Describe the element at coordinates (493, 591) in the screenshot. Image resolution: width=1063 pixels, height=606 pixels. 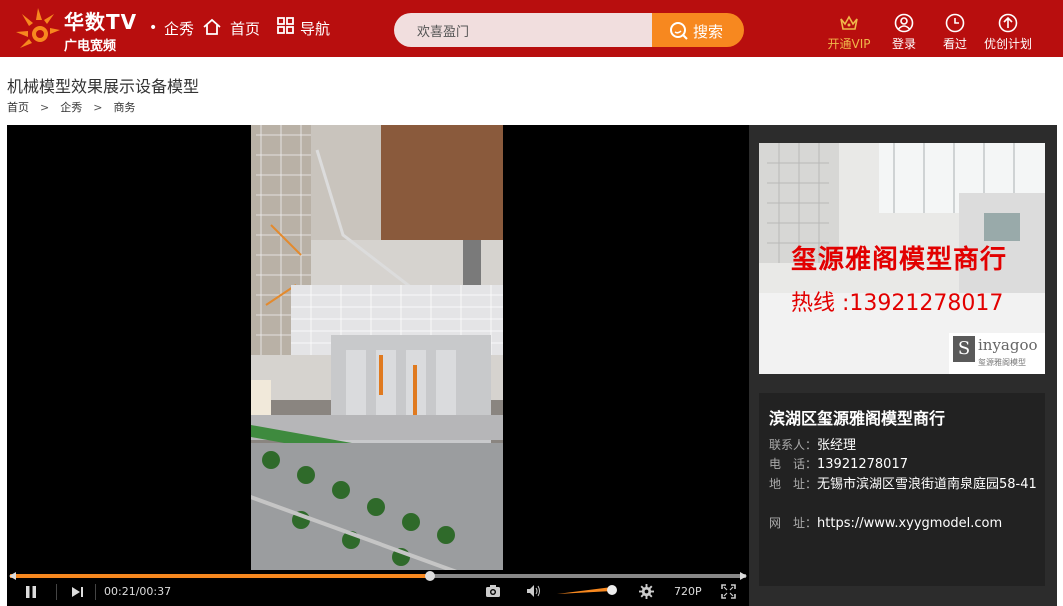
I see `camera-icon` at that location.